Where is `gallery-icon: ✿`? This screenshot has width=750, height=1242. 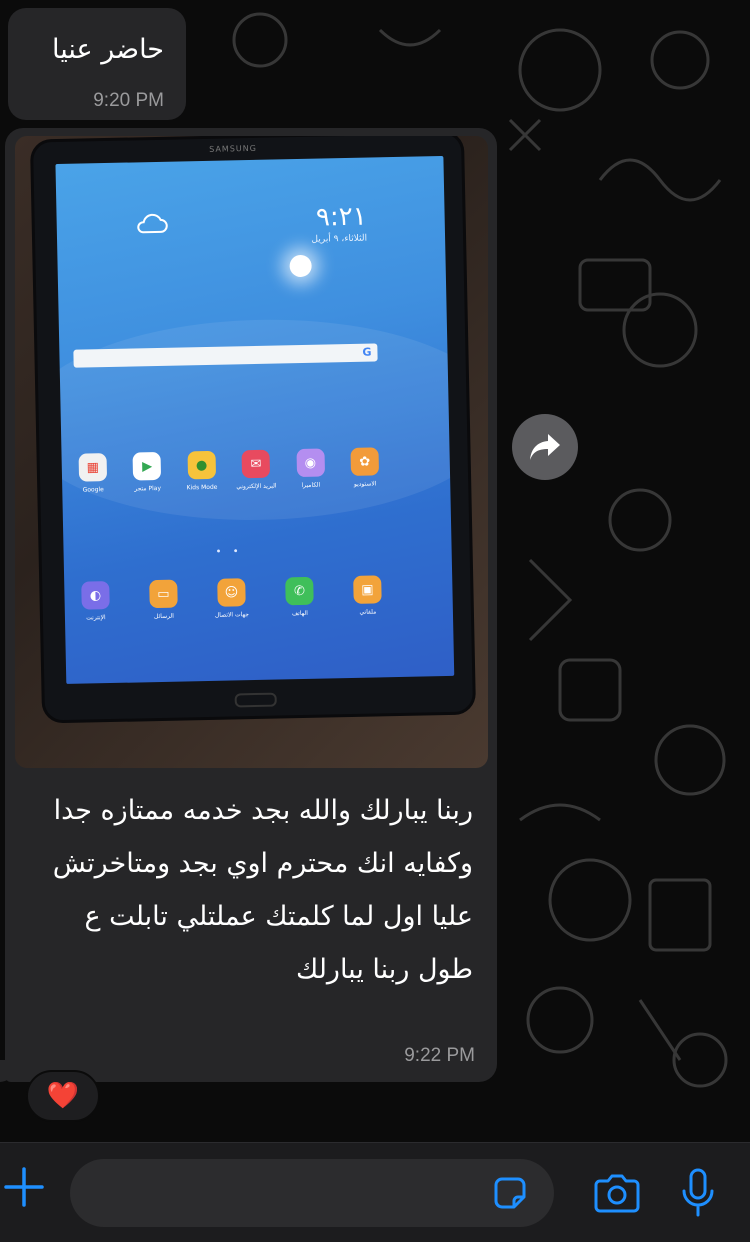
gallery-icon: ✿ is located at coordinates (364, 461).